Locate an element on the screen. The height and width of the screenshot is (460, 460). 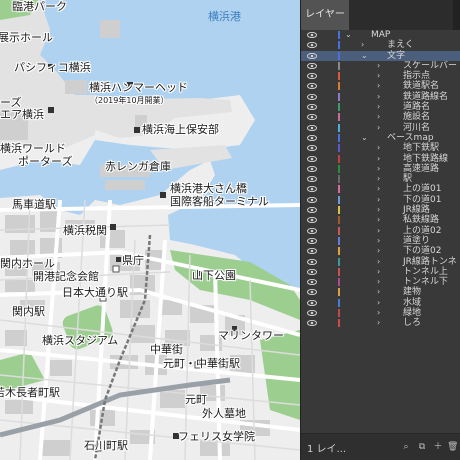
layers-tab: レイヤー is located at coordinates (325, 15).